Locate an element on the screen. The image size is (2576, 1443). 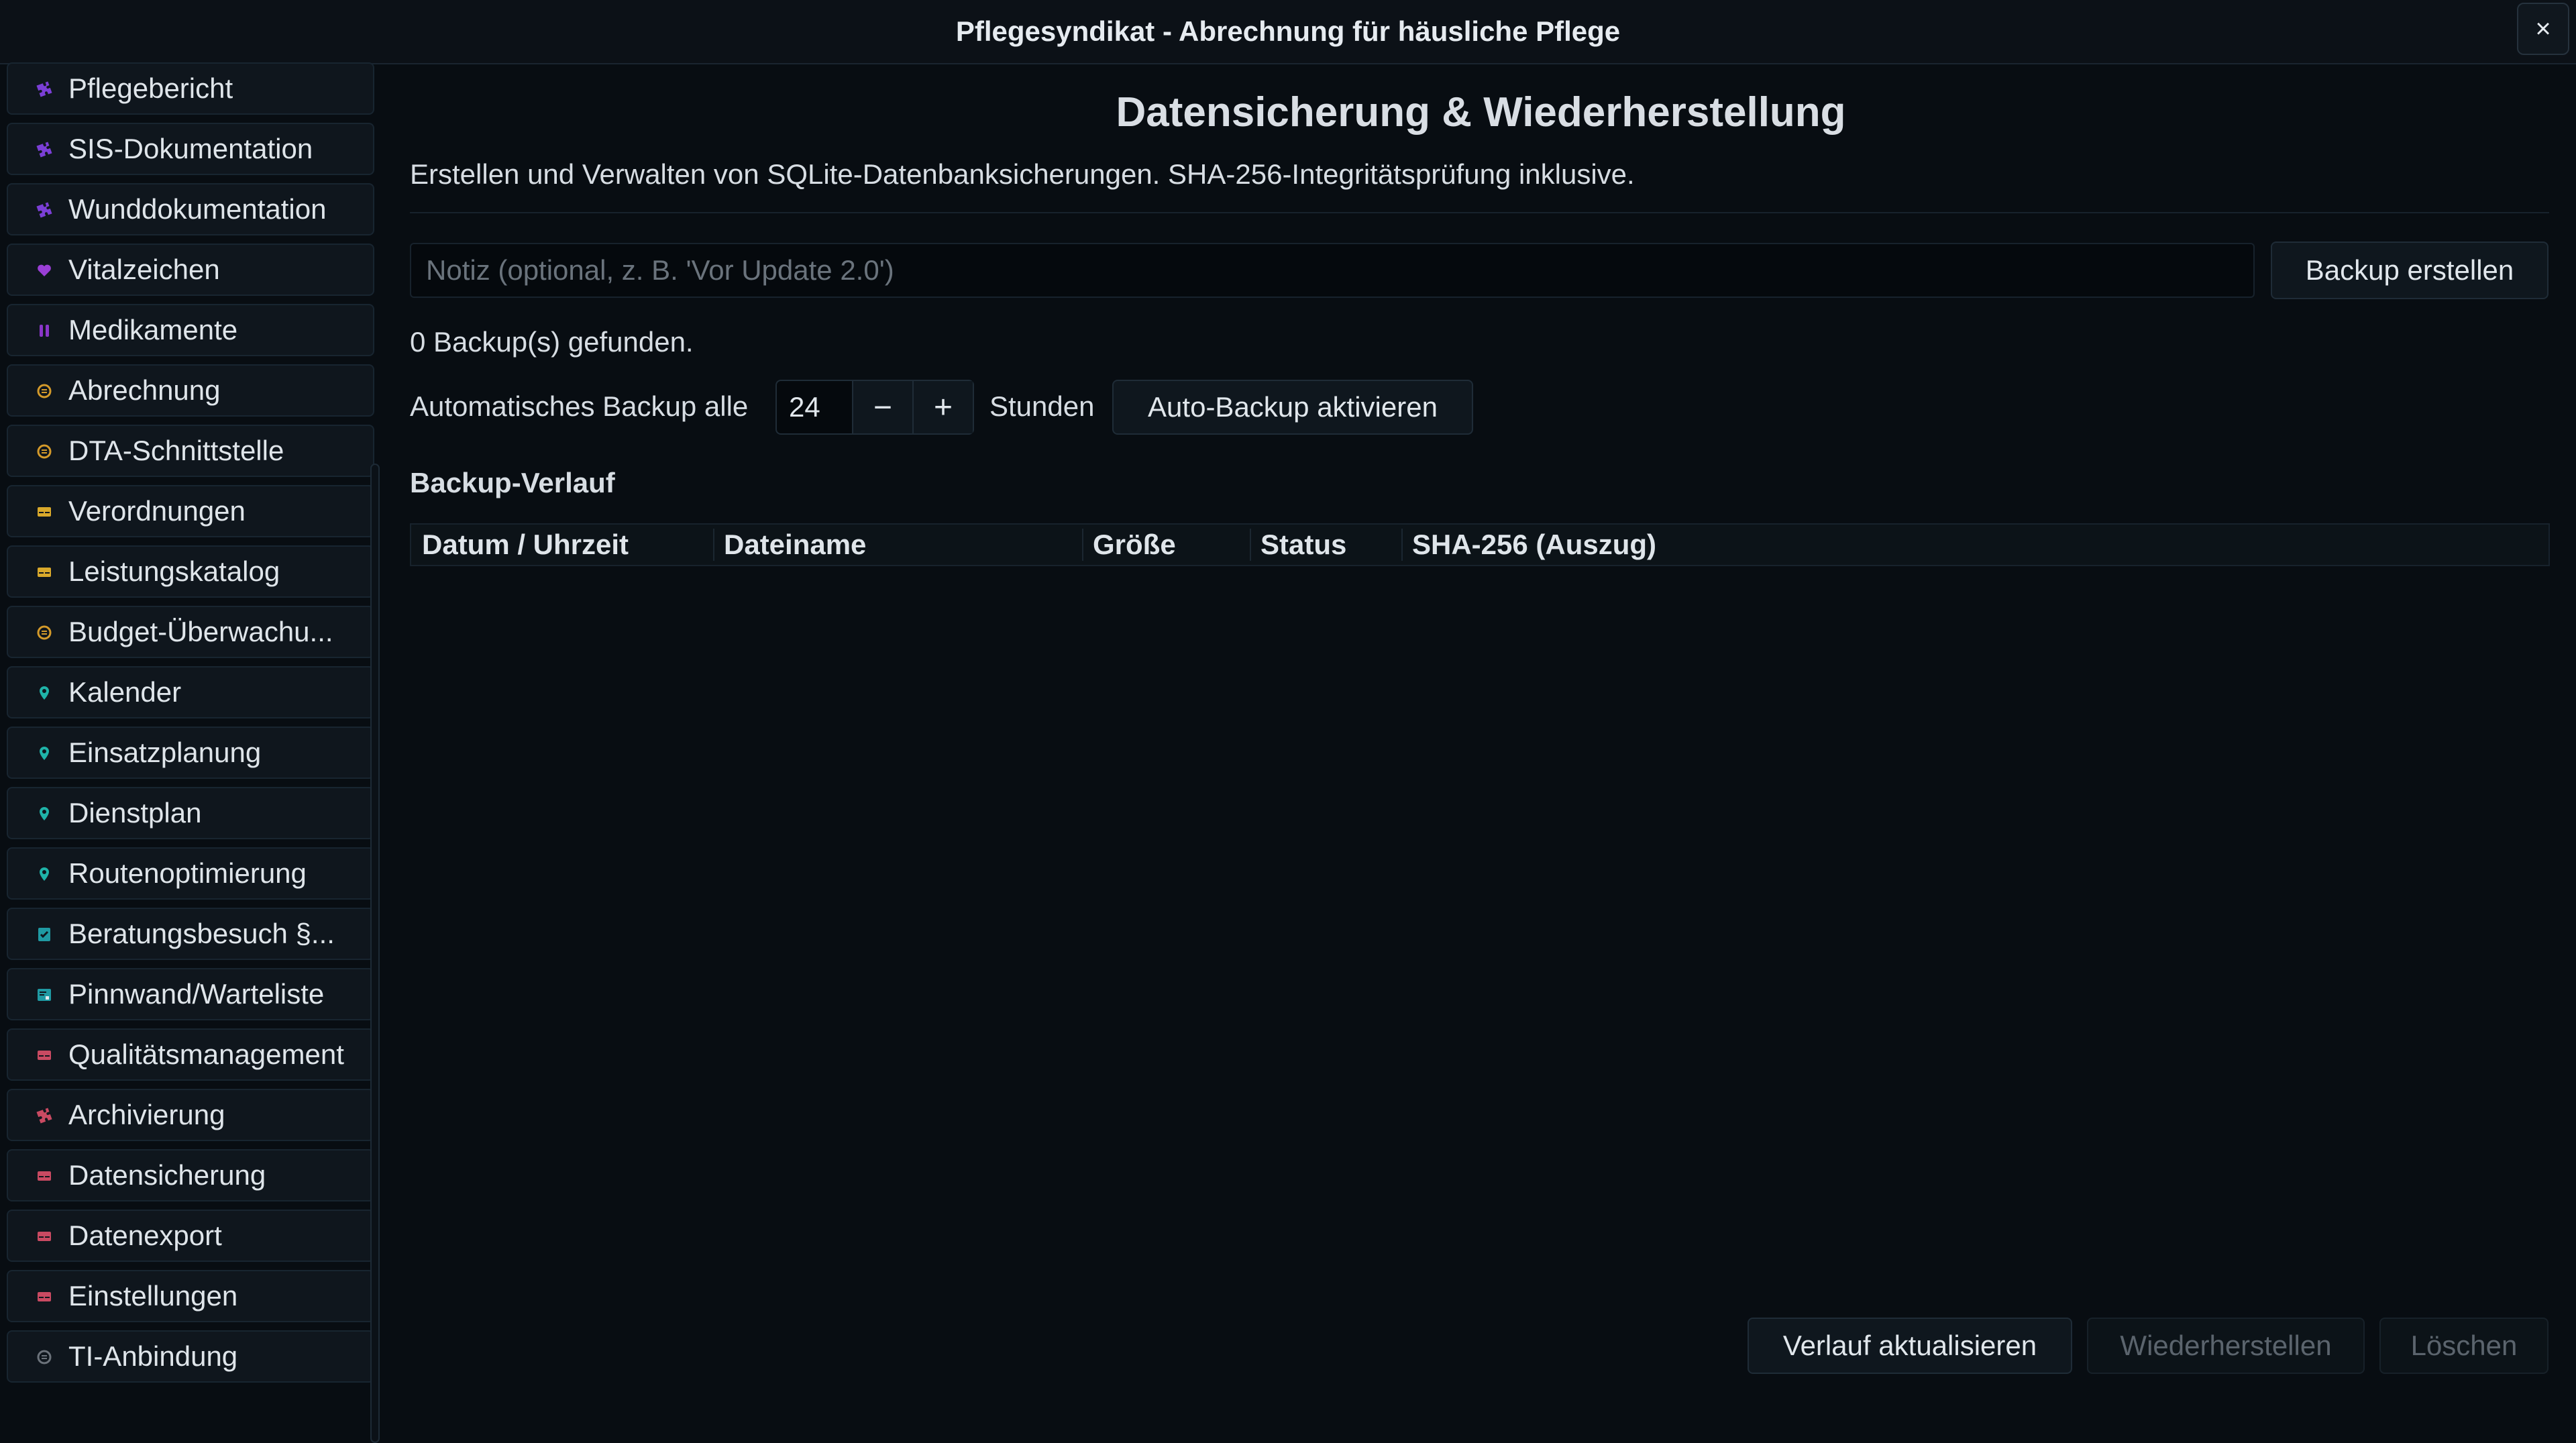
enable-auto-backup-button: Auto-Backup aktivieren is located at coordinates (1292, 407).